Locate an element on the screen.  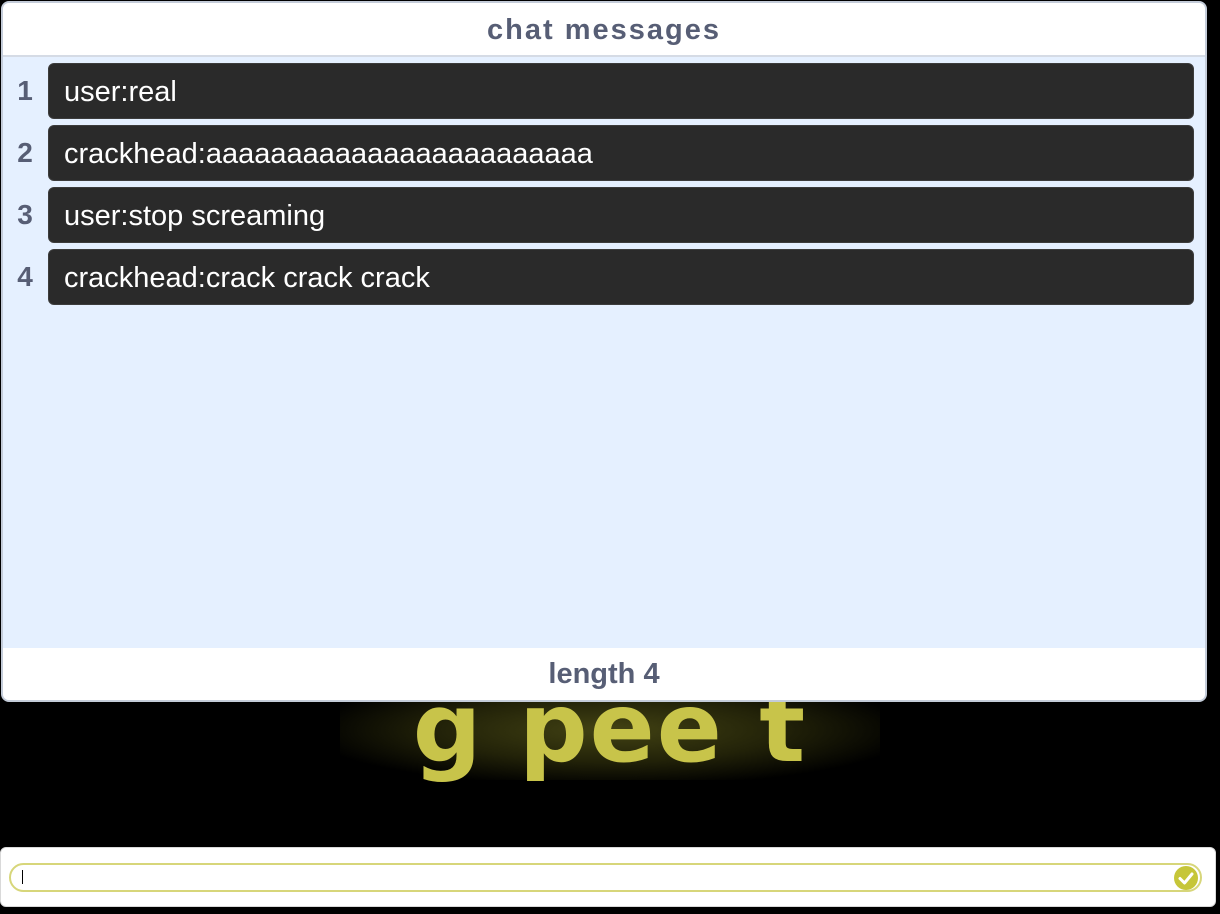
list-item: 3 user:stop screaming is located at coordinates (604, 215).